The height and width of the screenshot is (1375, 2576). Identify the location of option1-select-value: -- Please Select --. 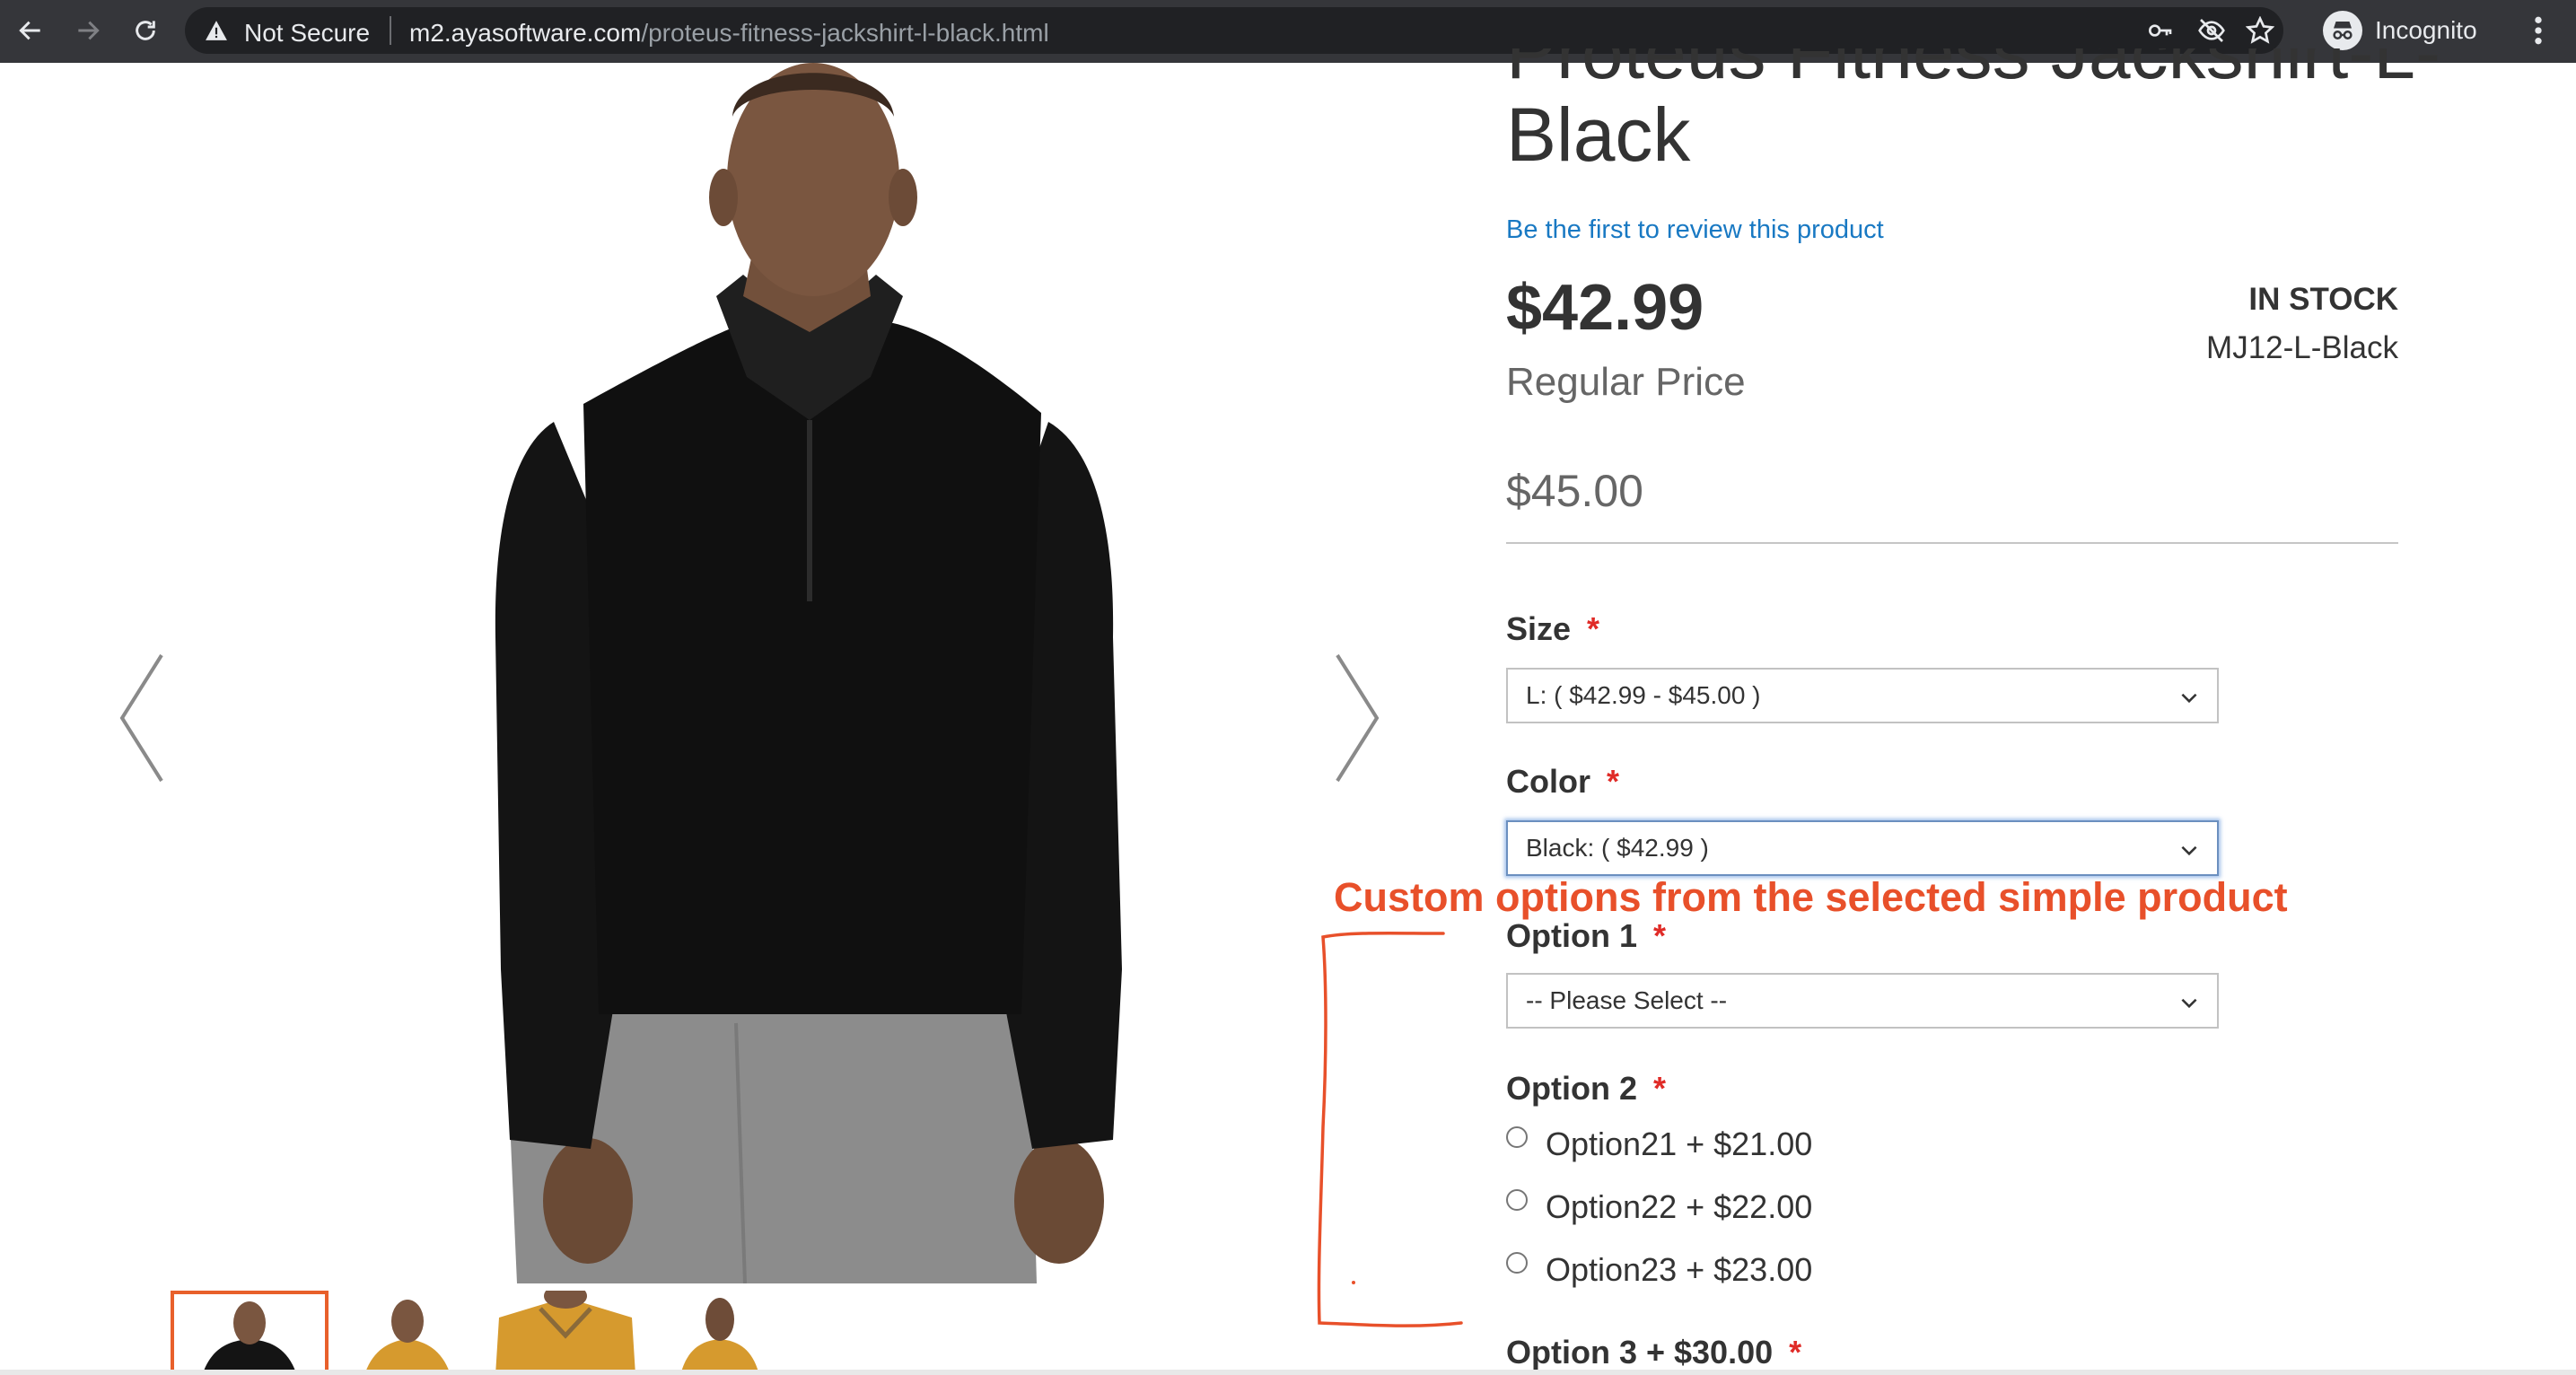
(1627, 1000).